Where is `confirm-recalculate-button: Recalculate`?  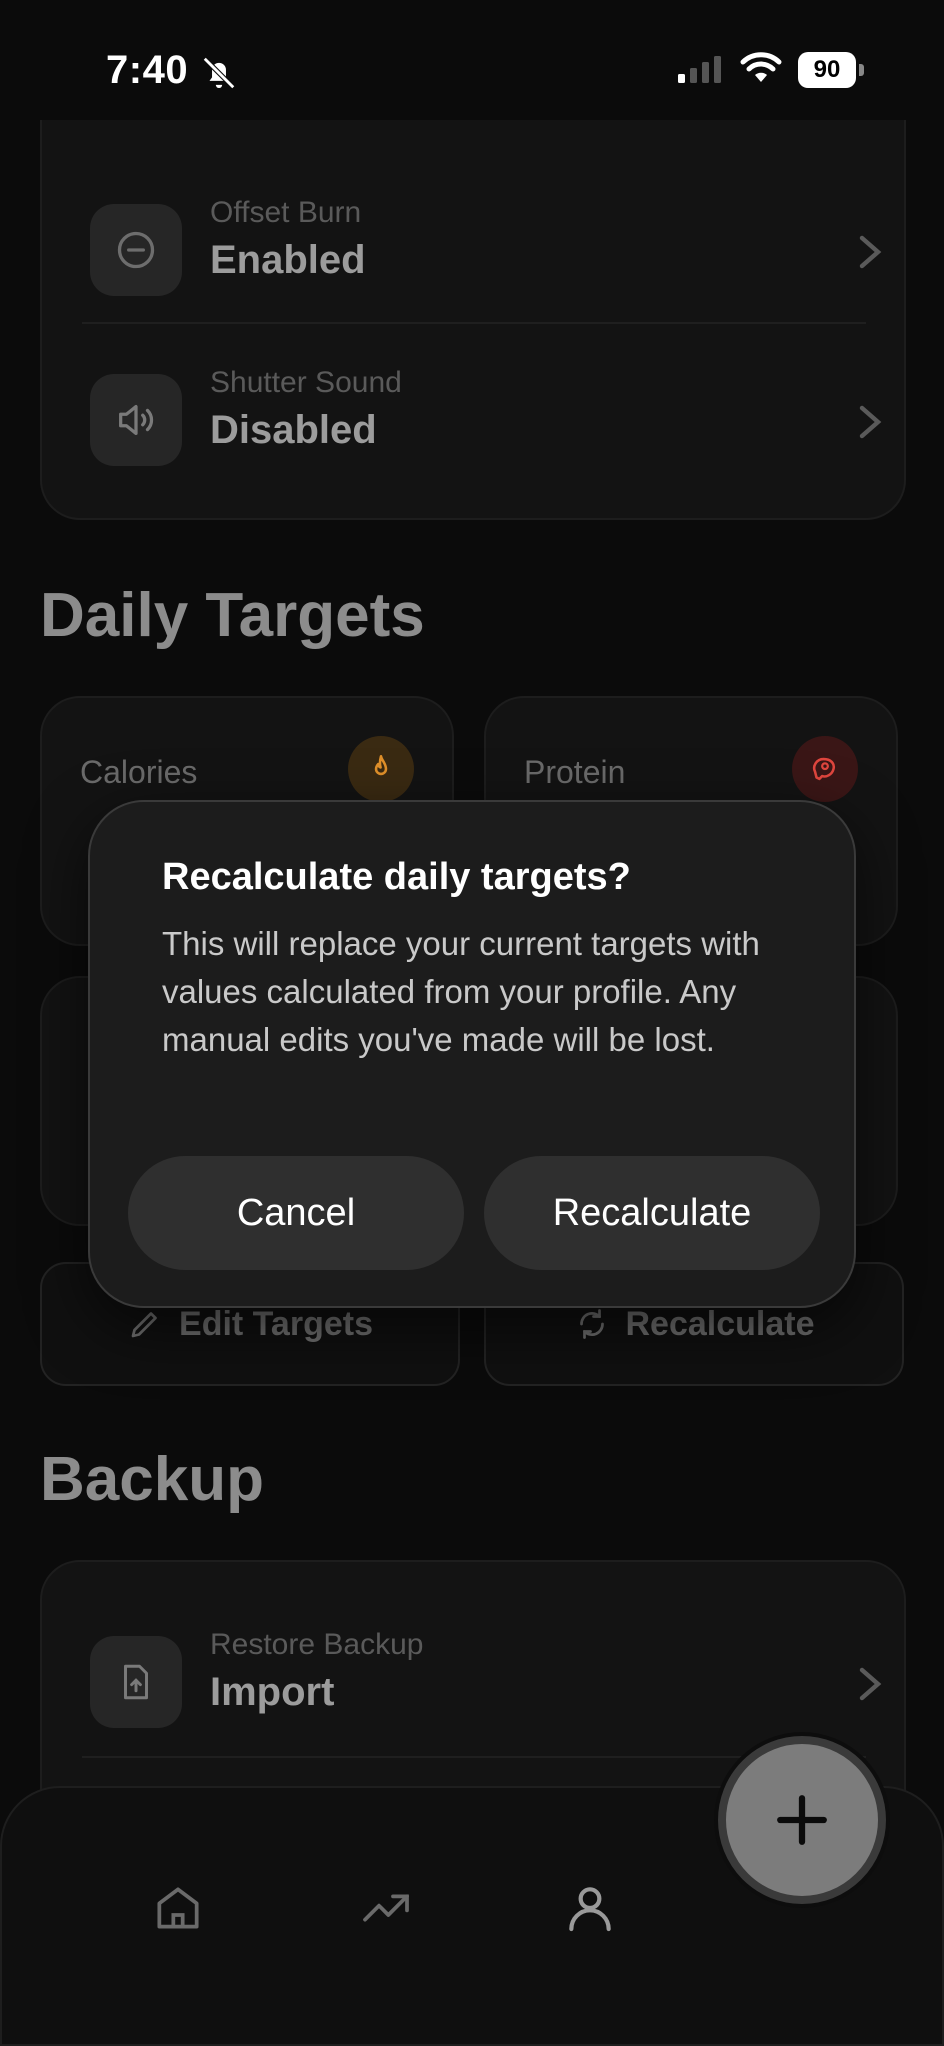
confirm-recalculate-button: Recalculate is located at coordinates (652, 1213).